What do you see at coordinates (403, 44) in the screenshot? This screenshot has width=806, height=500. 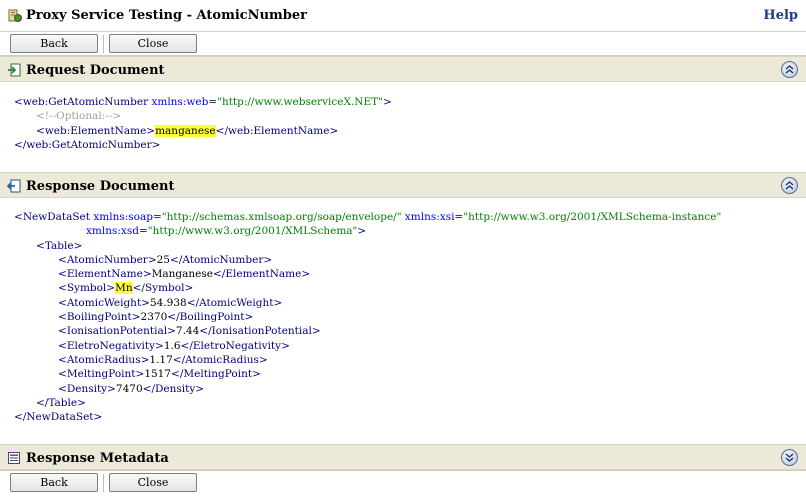 I see `top-button-bar: Back Close` at bounding box center [403, 44].